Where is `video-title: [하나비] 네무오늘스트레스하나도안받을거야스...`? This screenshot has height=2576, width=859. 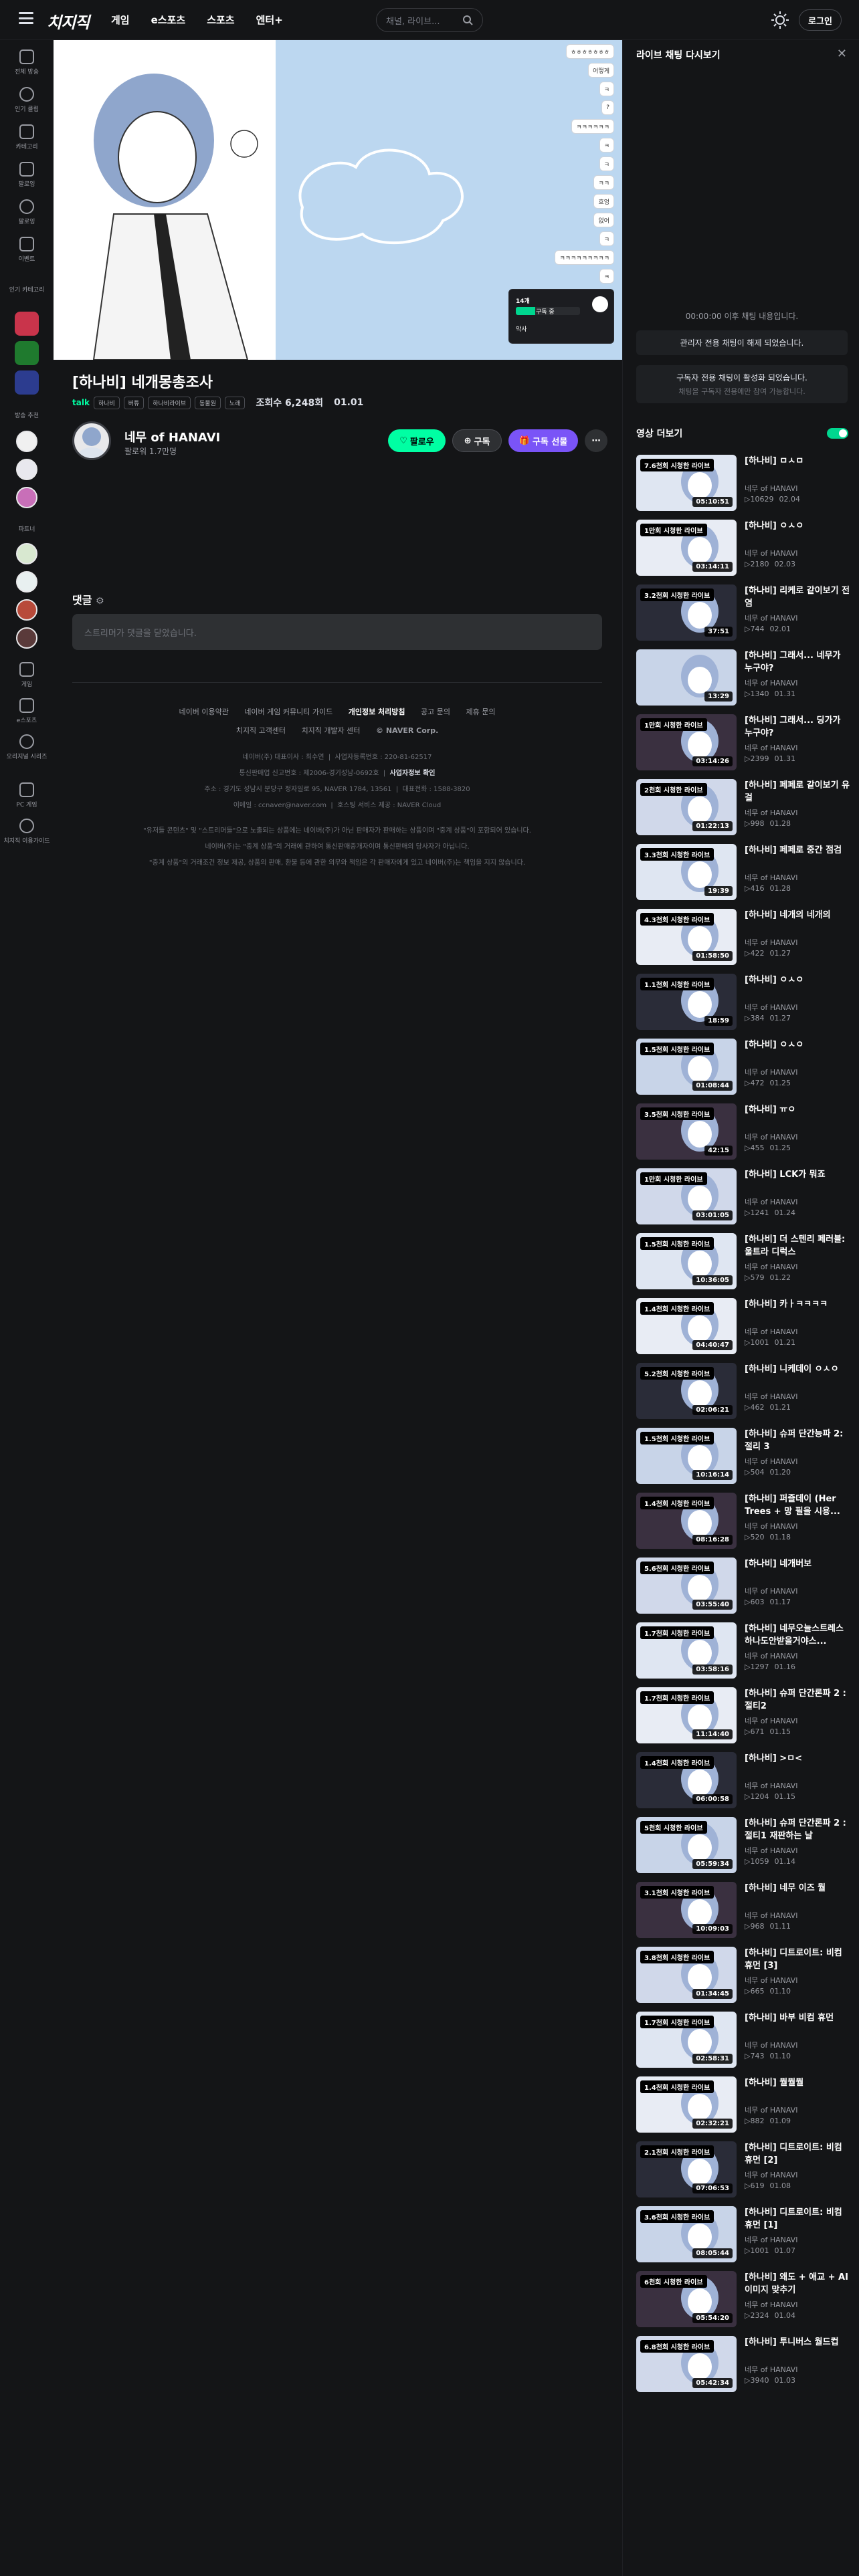 video-title: [하나비] 네무오늘스트레스하나도안받을거야스... is located at coordinates (797, 1635).